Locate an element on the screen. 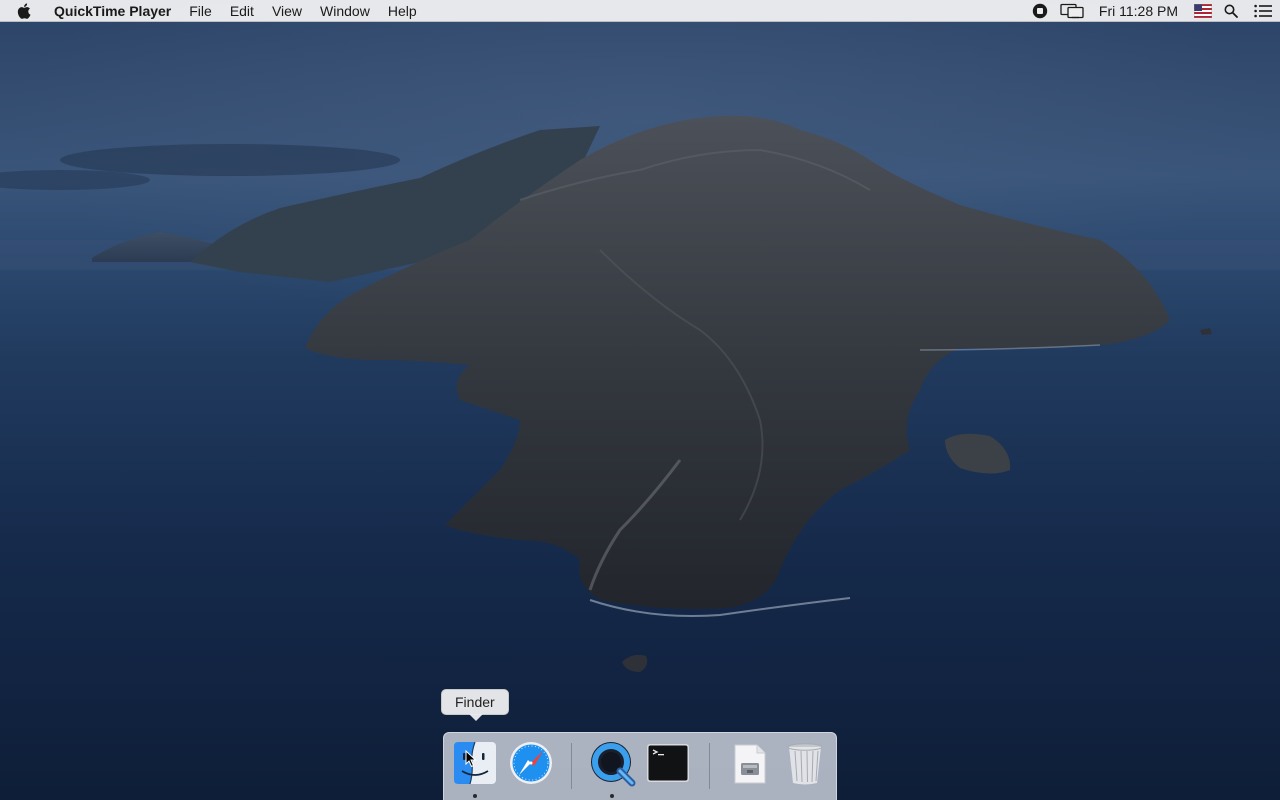 This screenshot has height=800, width=1280. menu-window: Window is located at coordinates (345, 11).